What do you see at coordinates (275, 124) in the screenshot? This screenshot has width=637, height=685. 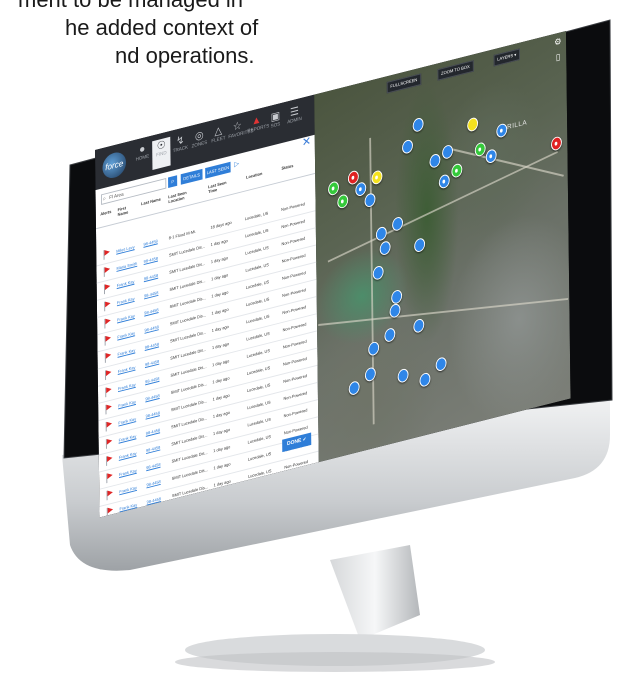 I see `nav-sos: ▣ SOS` at bounding box center [275, 124].